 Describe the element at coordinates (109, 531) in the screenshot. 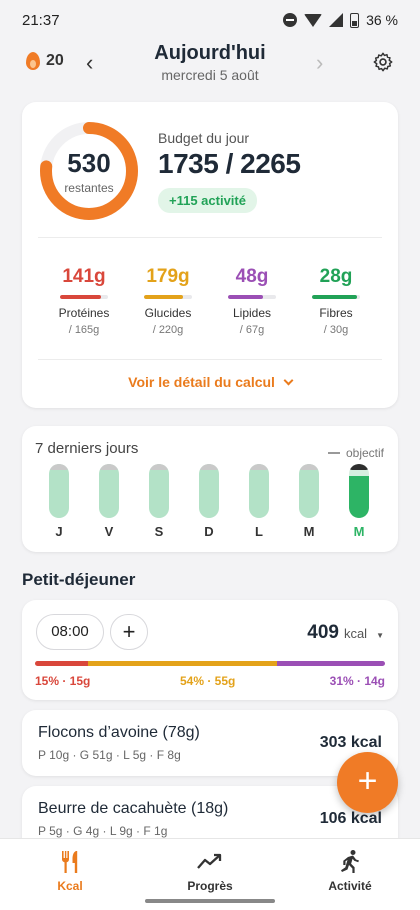

I see `day-label: V` at that location.